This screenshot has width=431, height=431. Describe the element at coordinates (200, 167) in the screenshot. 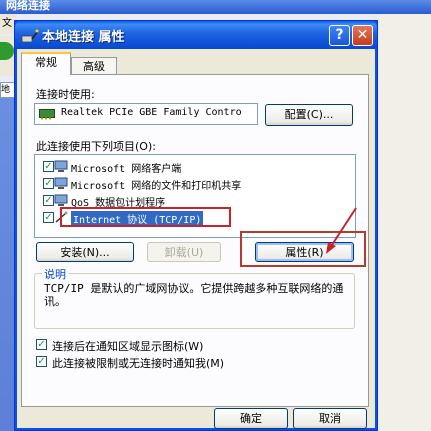

I see `list-item-network-client: ✓ Microsoft 网络客户端` at that location.